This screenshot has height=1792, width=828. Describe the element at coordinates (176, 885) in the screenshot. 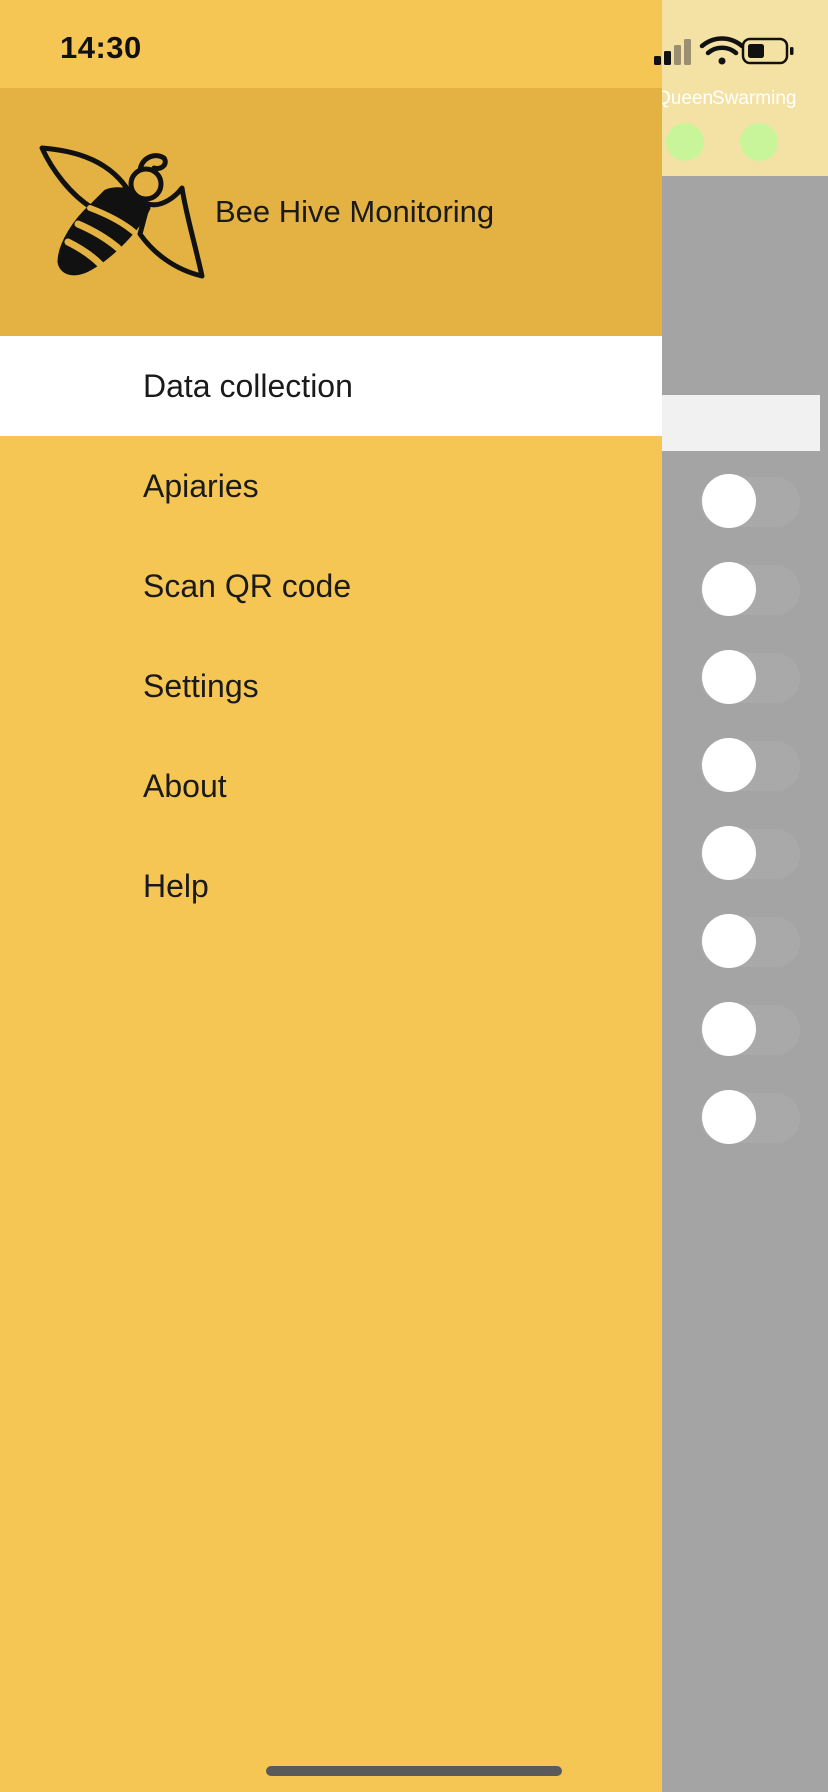

I see `menu-item-label: Help` at that location.